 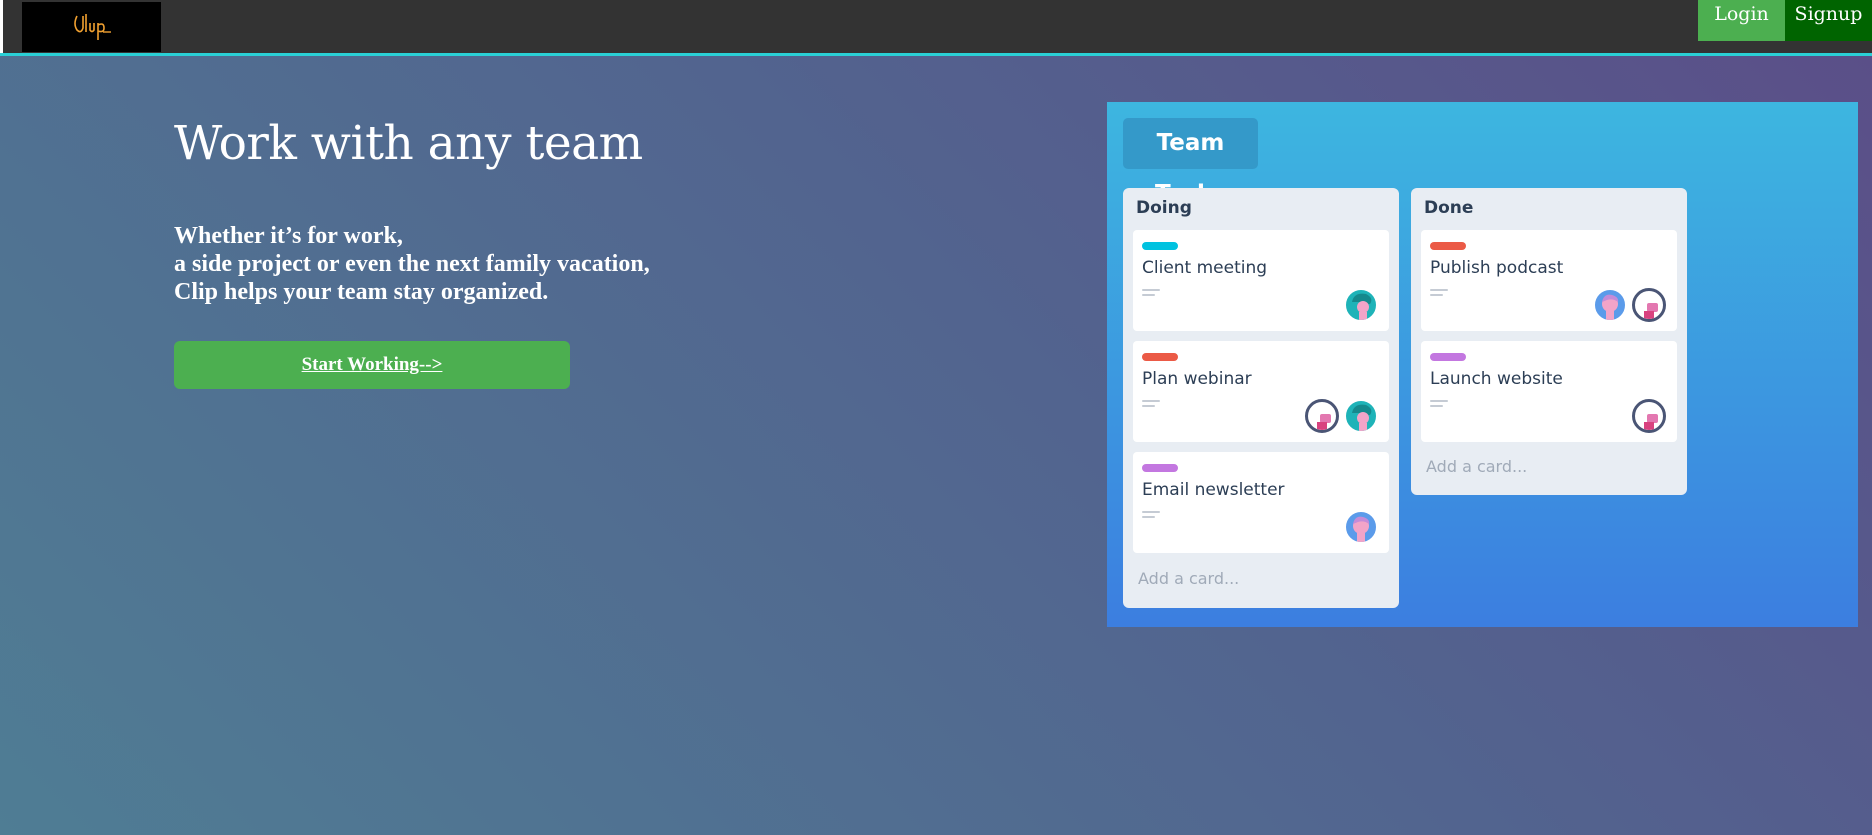 What do you see at coordinates (1261, 280) in the screenshot?
I see `card-client-meeting: Client meeting` at bounding box center [1261, 280].